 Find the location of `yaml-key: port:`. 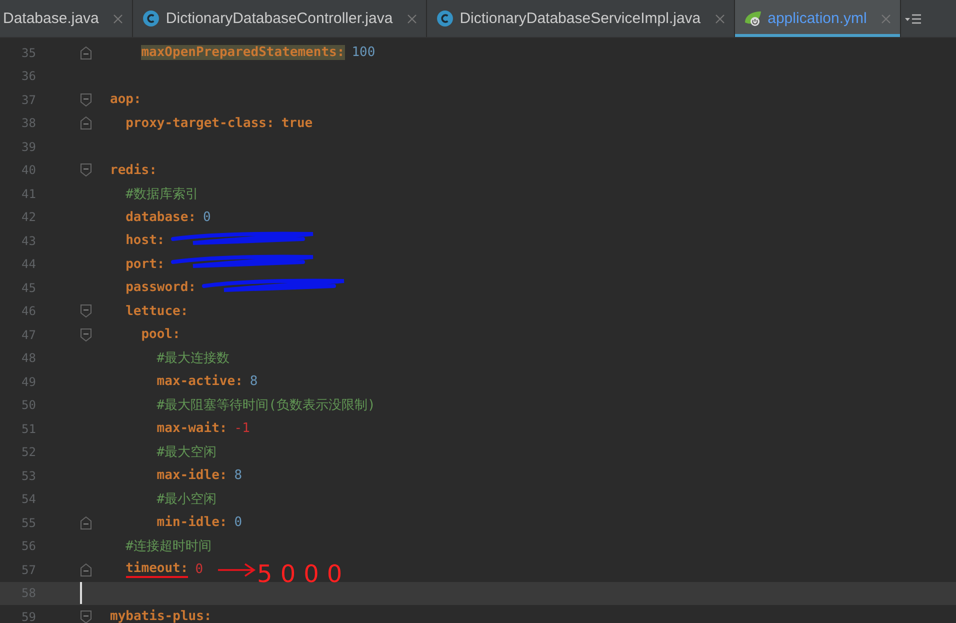

yaml-key: port: is located at coordinates (145, 264).